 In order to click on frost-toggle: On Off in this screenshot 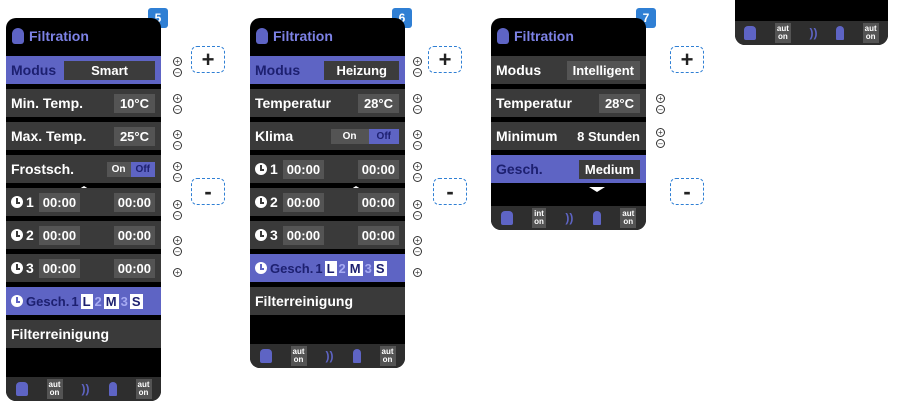, I will do `click(130, 169)`.